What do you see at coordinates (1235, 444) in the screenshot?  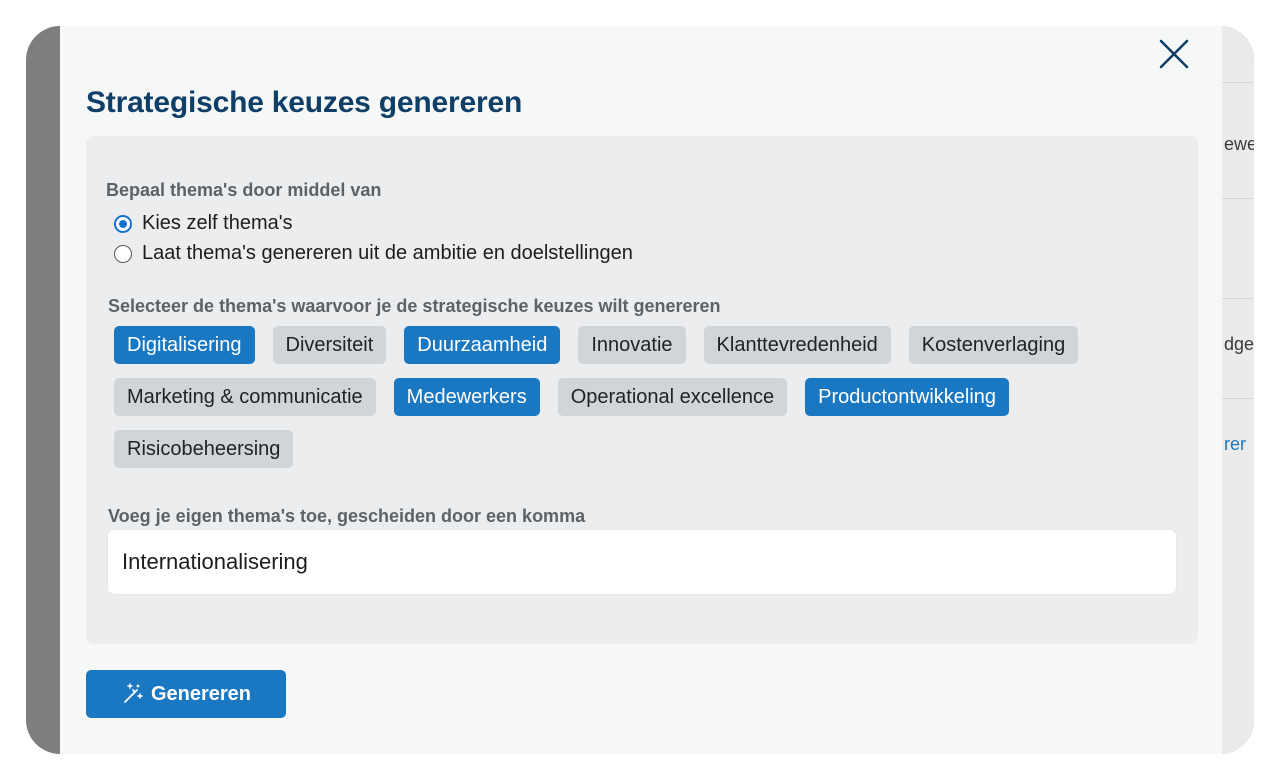 I see `background-link: rer` at bounding box center [1235, 444].